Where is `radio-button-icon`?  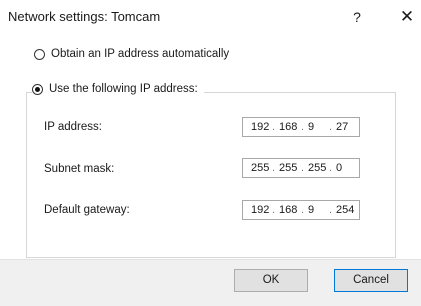 radio-button-icon is located at coordinates (39, 54).